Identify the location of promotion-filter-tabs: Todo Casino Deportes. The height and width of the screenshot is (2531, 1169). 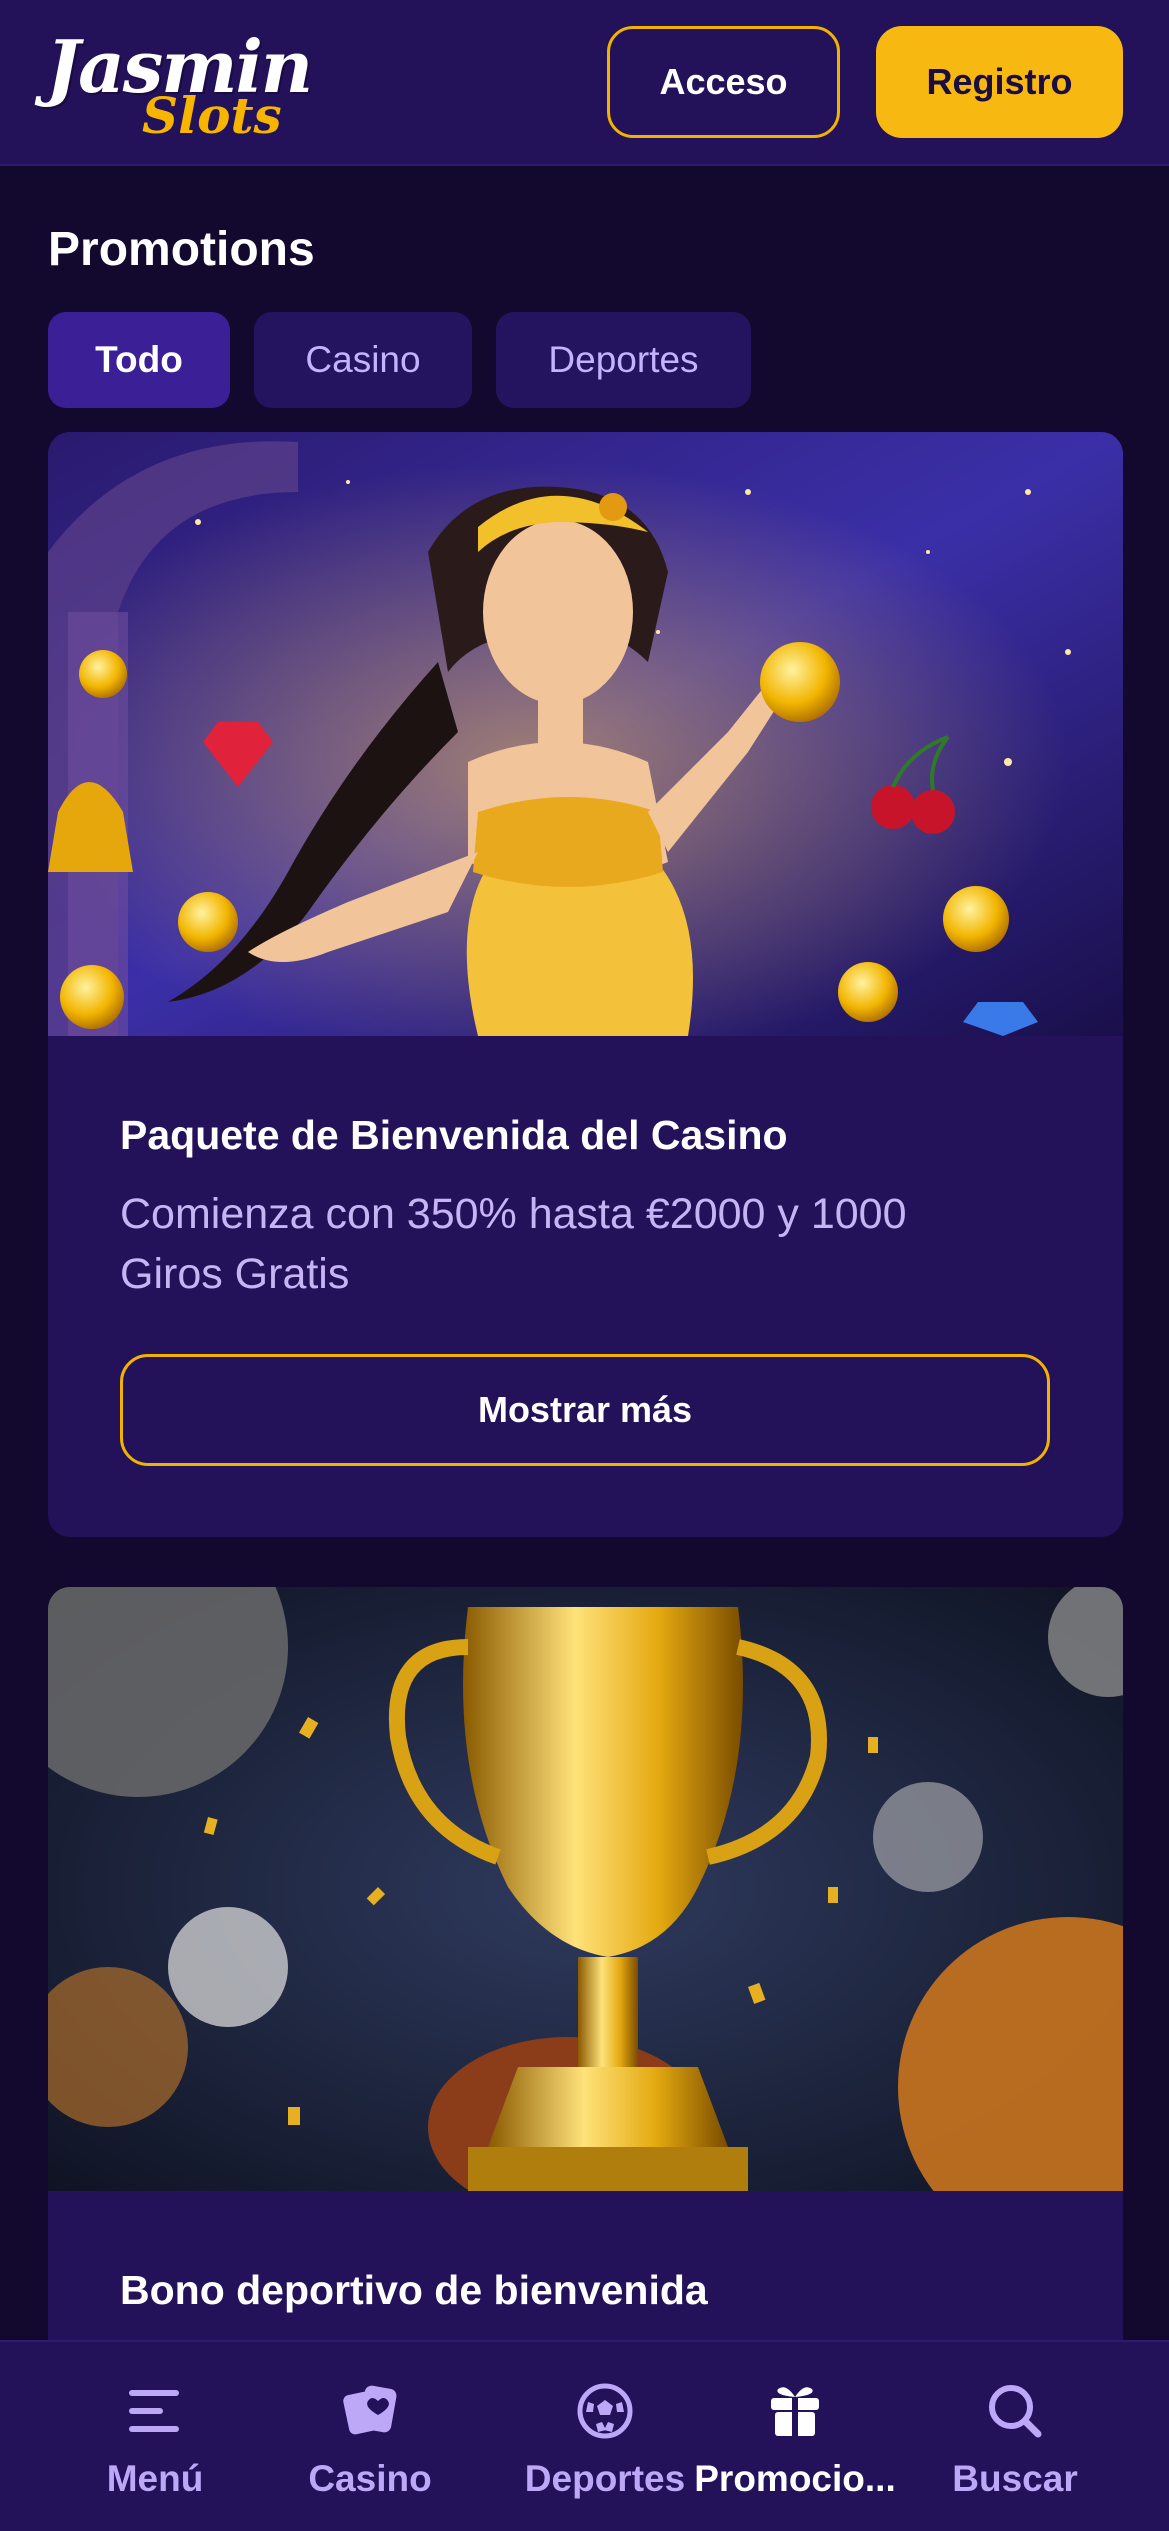
(399, 360).